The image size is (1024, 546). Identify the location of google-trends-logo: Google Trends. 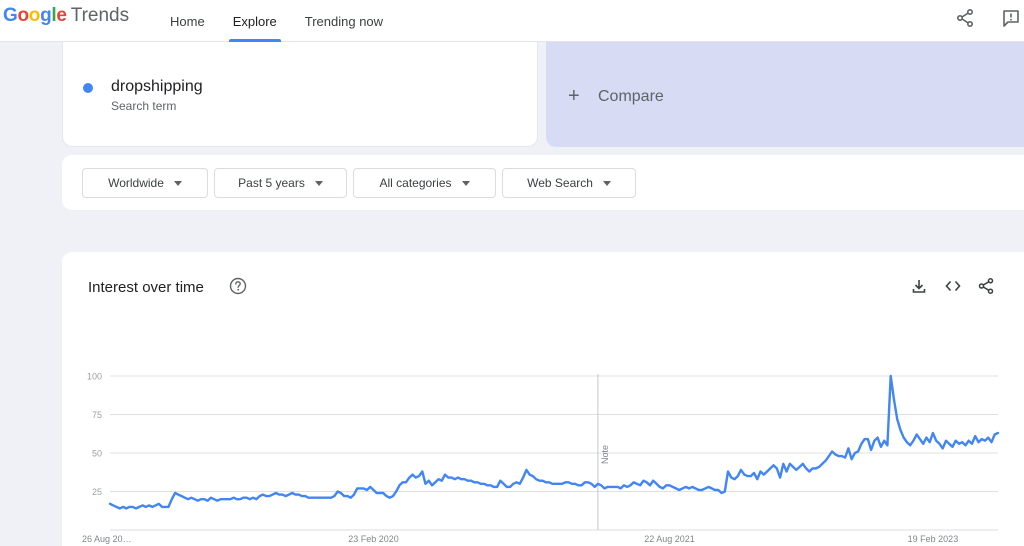
(66, 18).